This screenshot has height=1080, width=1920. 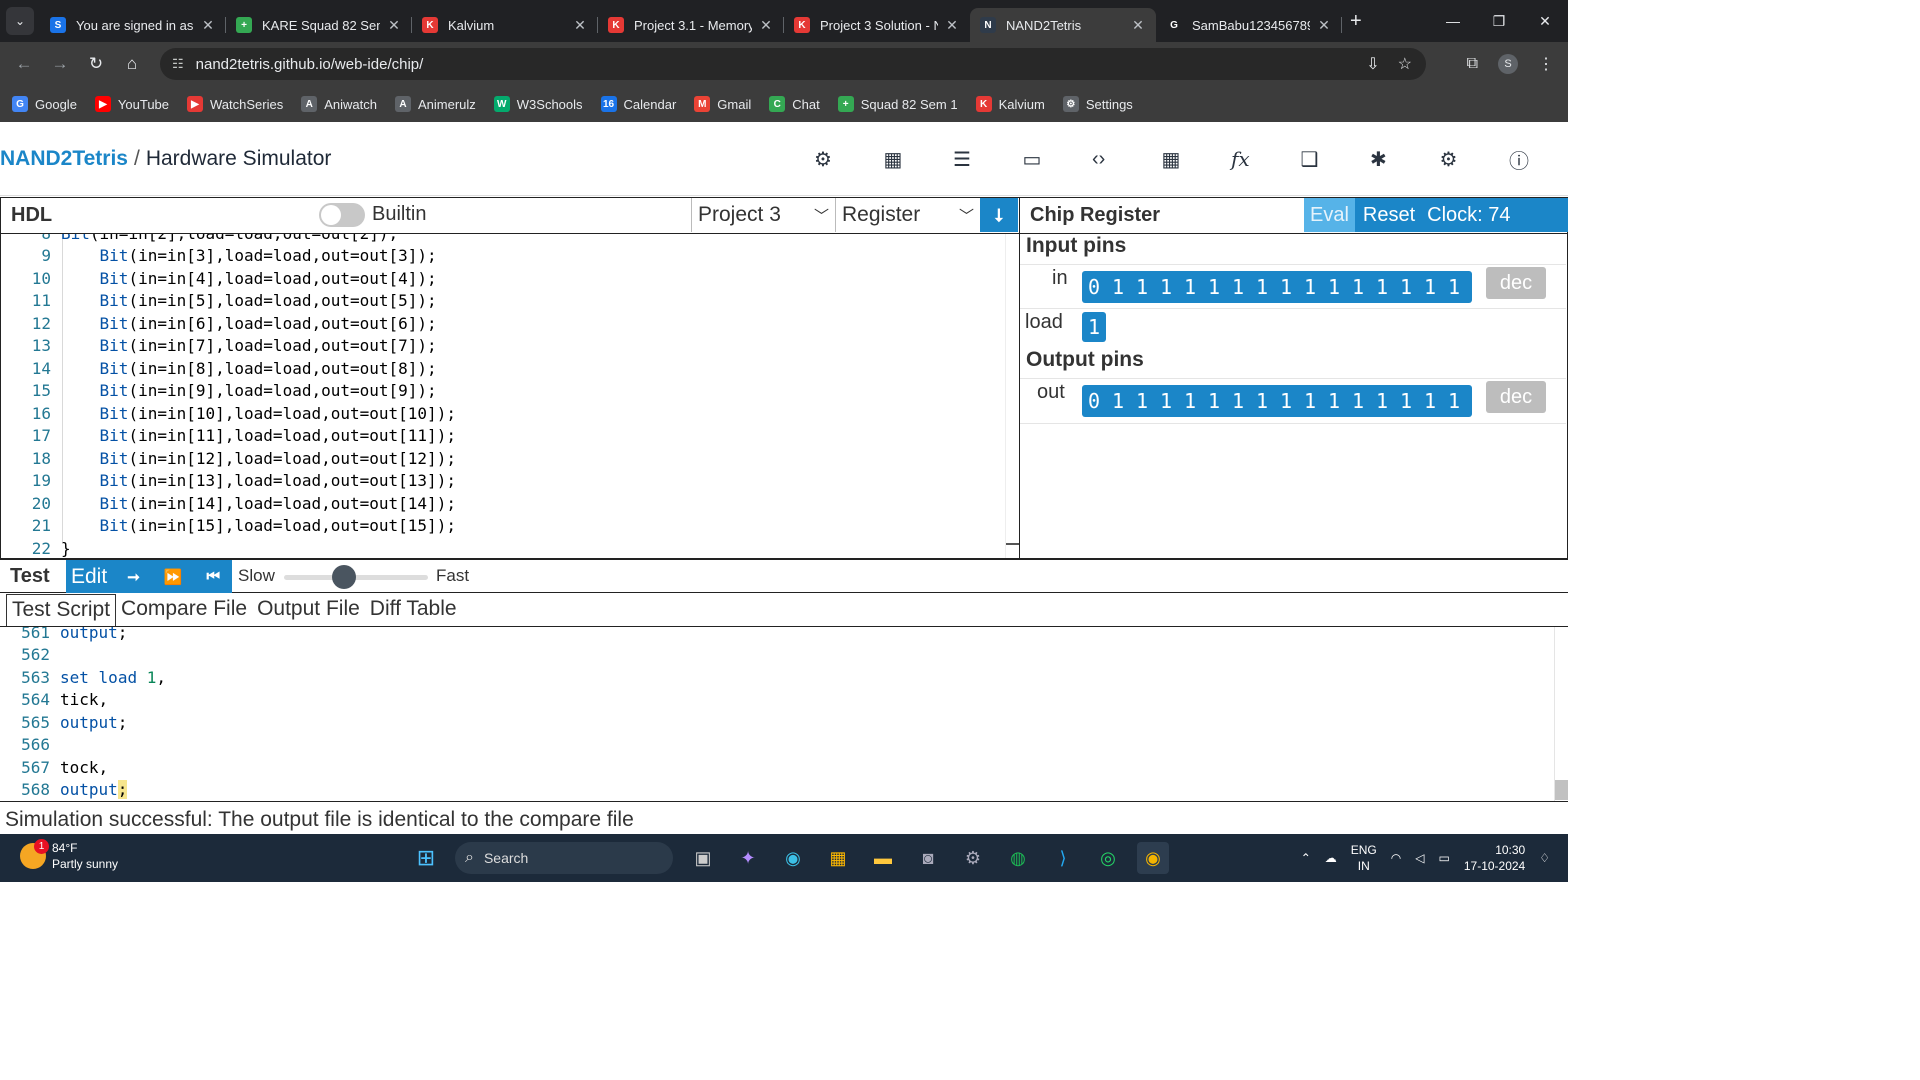 I want to click on scroll-thumb, so click(x=1561, y=790).